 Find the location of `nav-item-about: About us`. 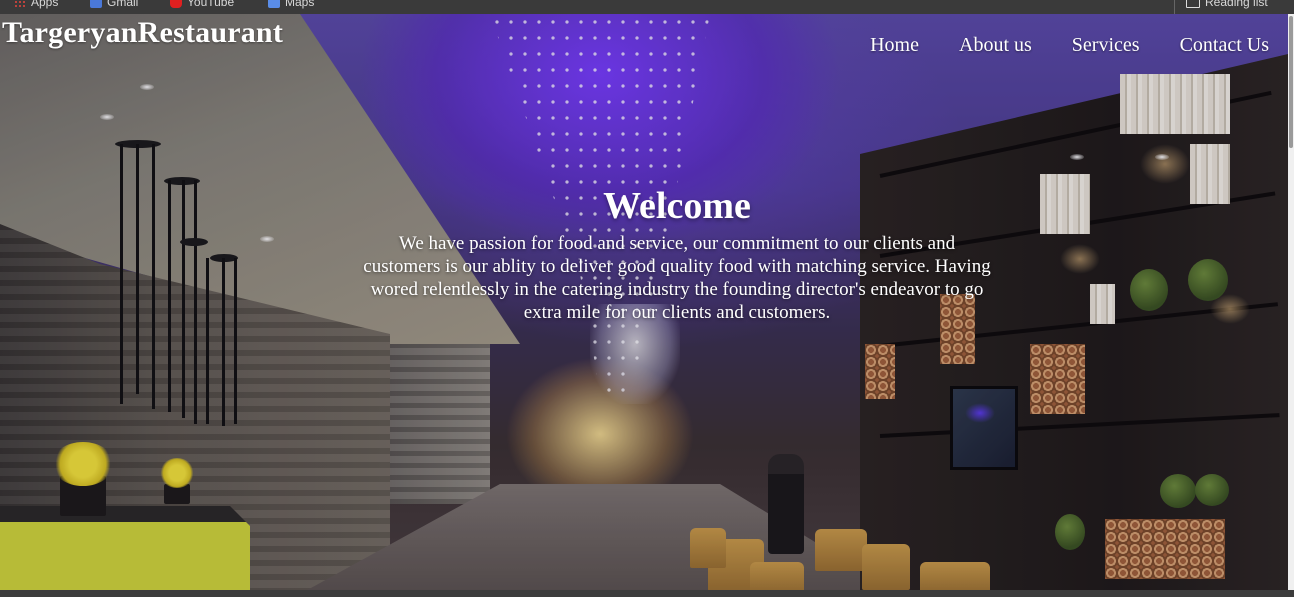

nav-item-about: About us is located at coordinates (995, 45).